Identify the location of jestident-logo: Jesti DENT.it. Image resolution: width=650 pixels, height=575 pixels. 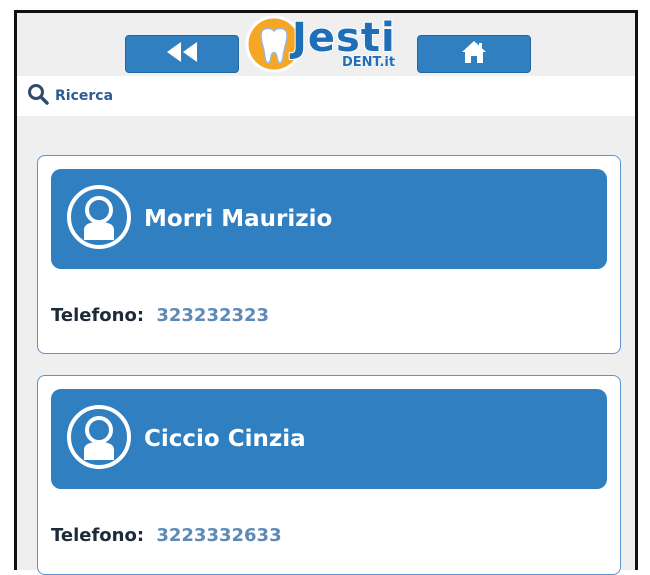
(328, 44).